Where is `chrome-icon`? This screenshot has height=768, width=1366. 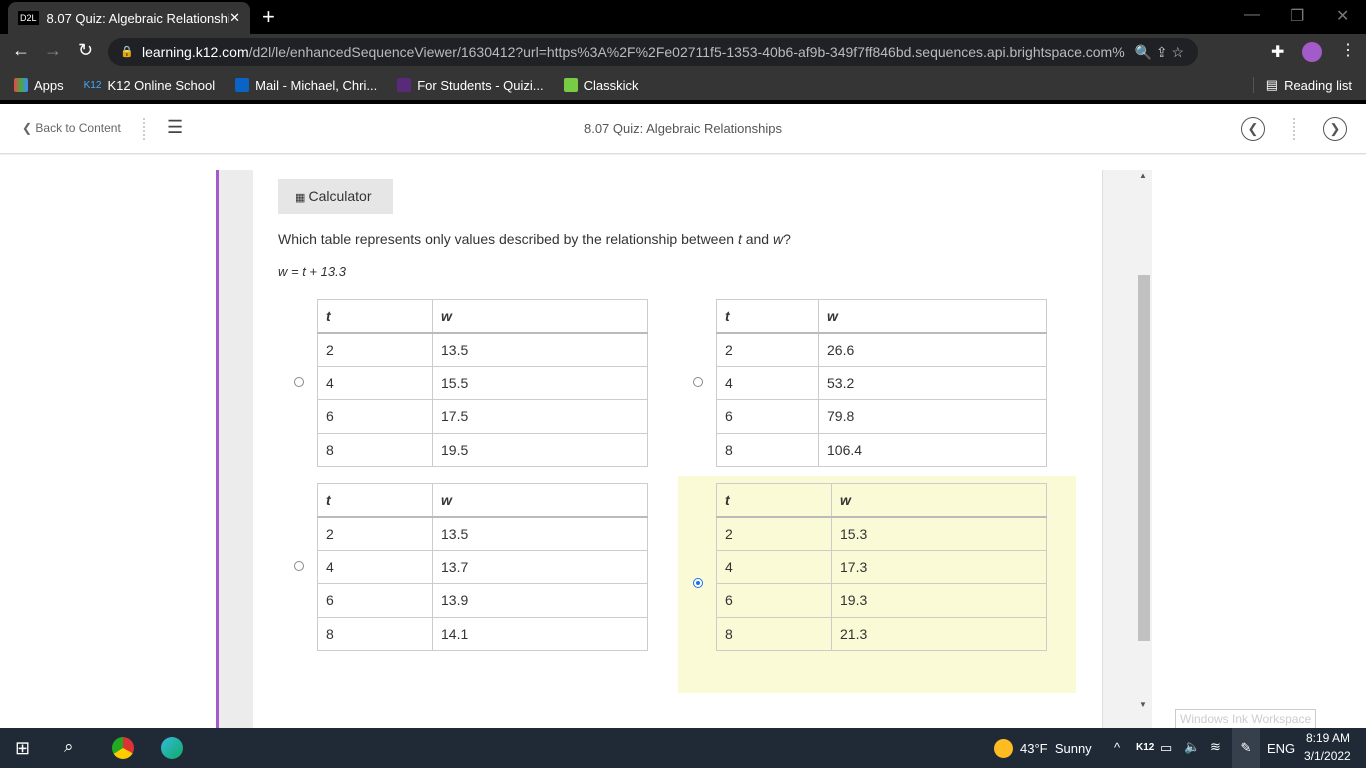 chrome-icon is located at coordinates (123, 748).